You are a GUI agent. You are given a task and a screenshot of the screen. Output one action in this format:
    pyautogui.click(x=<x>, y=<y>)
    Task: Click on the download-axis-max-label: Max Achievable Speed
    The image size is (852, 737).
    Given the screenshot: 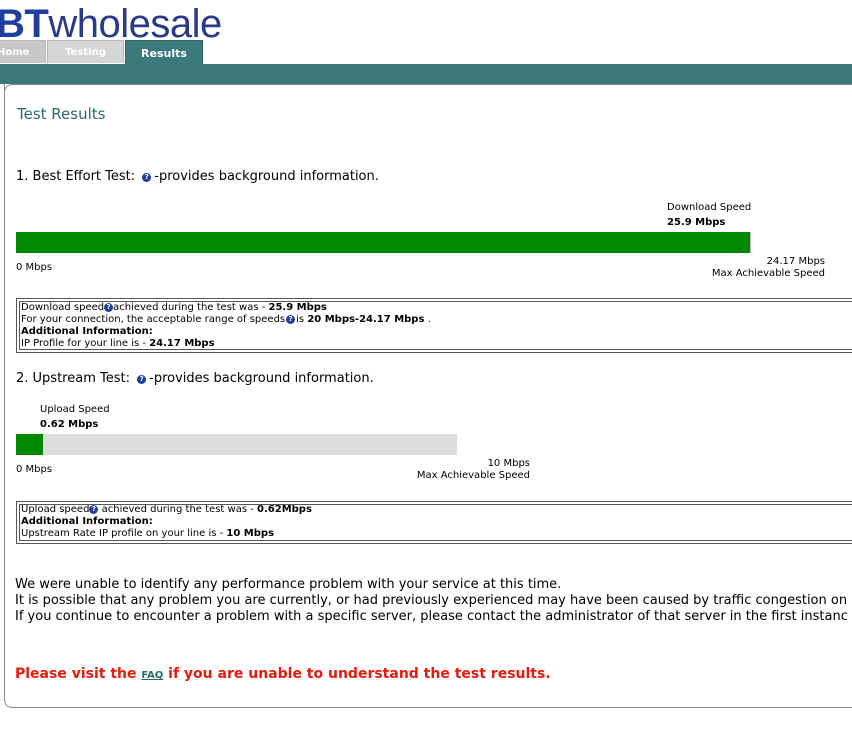 What is the action you would take?
    pyautogui.click(x=768, y=273)
    